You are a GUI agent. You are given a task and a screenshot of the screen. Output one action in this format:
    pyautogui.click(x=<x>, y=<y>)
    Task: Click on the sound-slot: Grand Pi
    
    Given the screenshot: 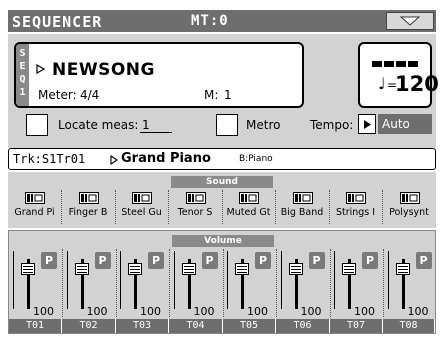 What is the action you would take?
    pyautogui.click(x=35, y=208)
    